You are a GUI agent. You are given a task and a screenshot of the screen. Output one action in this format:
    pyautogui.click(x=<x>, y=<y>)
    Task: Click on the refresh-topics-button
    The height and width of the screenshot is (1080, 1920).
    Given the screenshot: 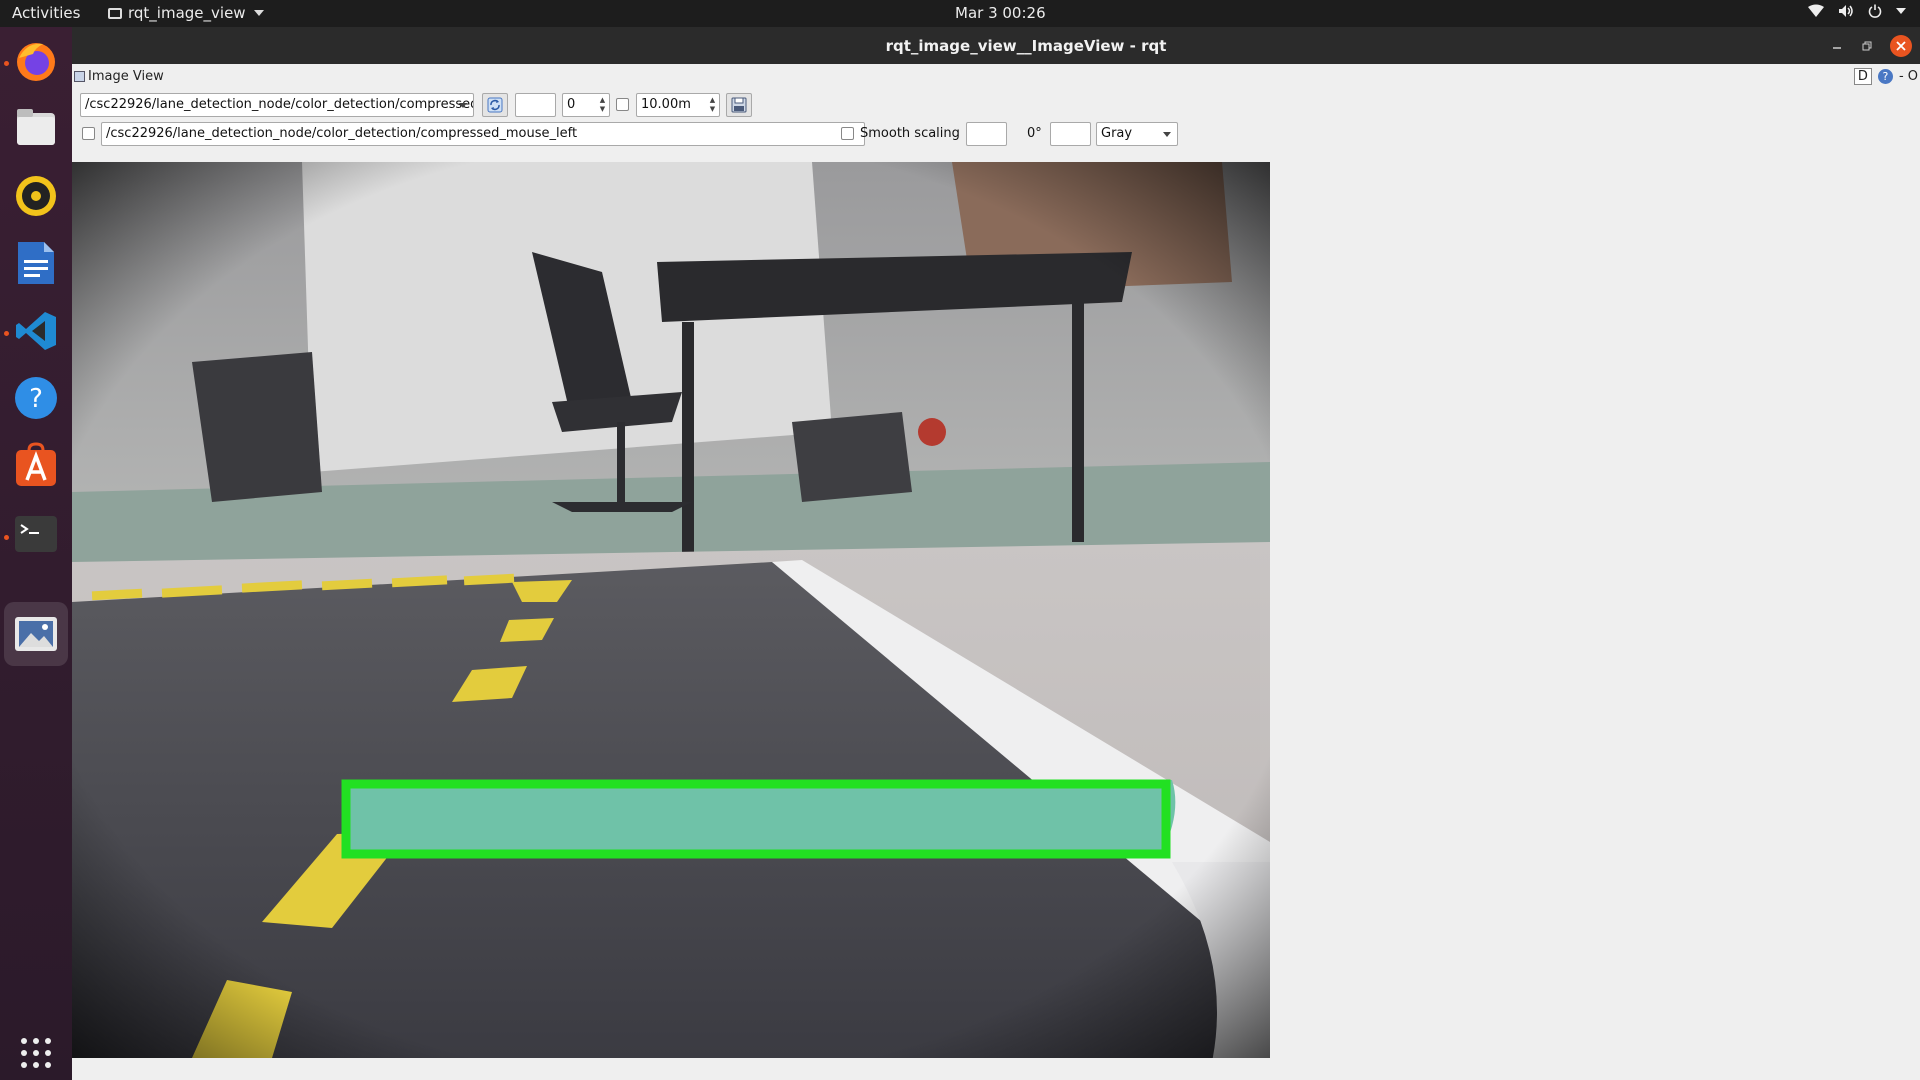 What is the action you would take?
    pyautogui.click(x=495, y=105)
    